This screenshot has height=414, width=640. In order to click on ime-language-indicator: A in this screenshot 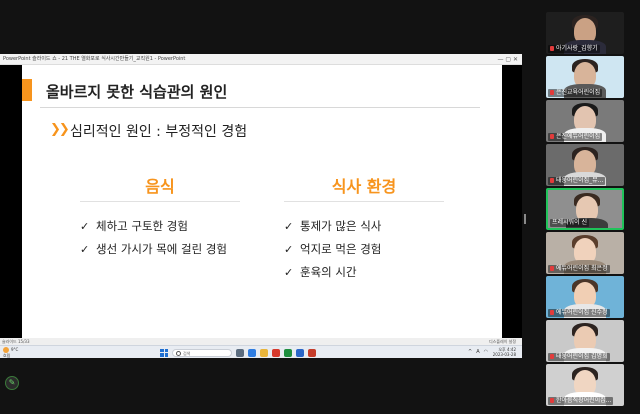, I will do `click(477, 352)`.